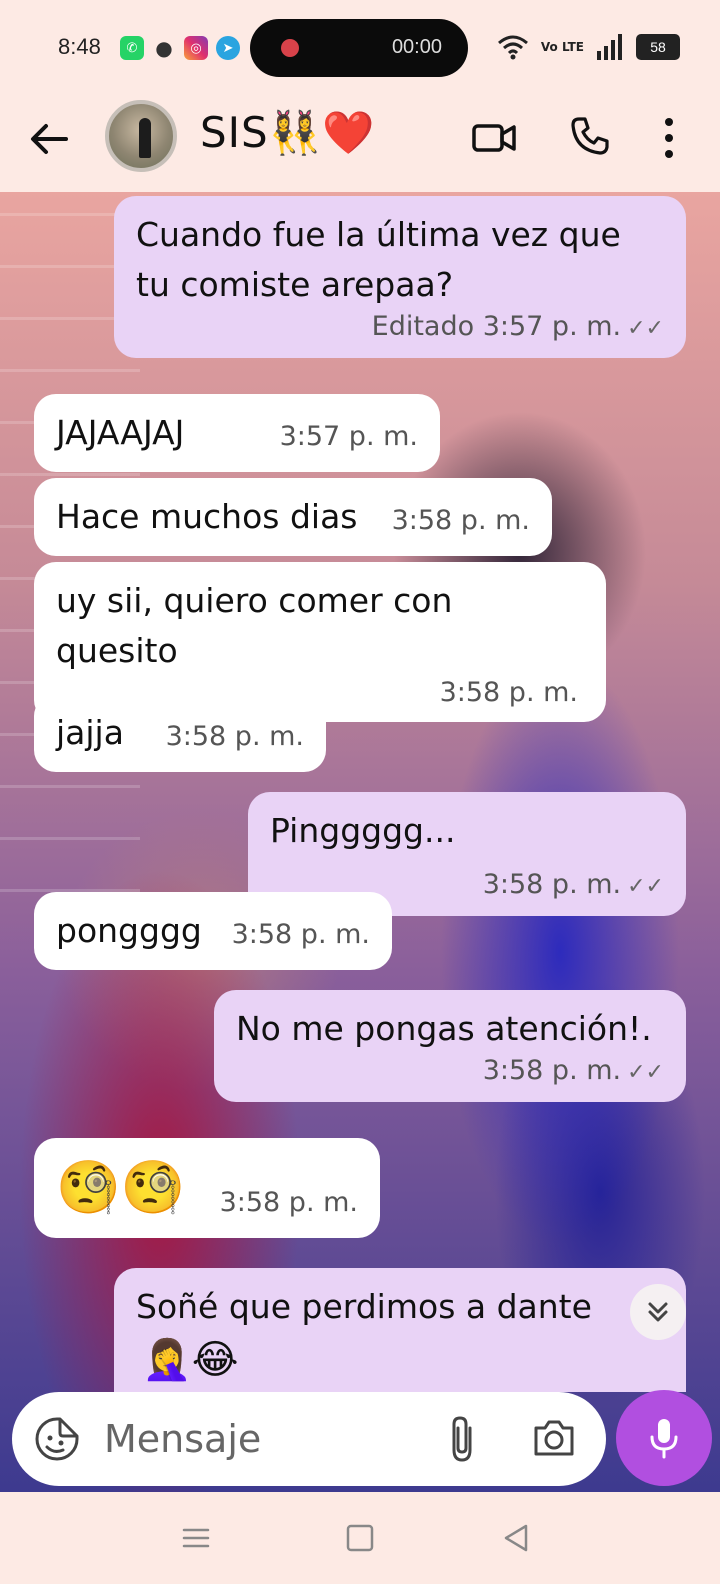  I want to click on back-triangle-icon, so click(516, 1538).